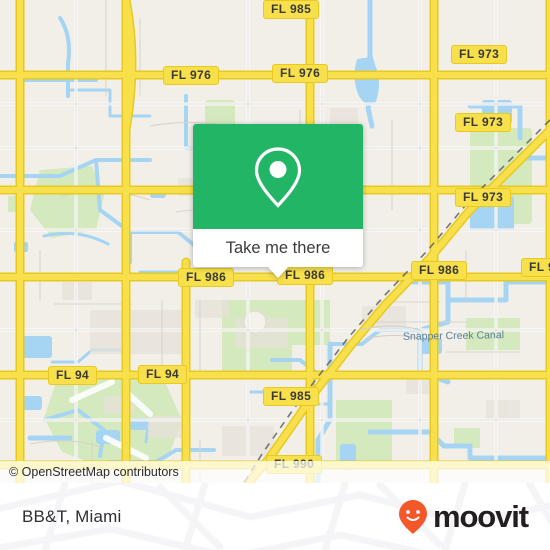 This screenshot has height=550, width=550. I want to click on moovit-smiley-pin-icon, so click(412, 516).